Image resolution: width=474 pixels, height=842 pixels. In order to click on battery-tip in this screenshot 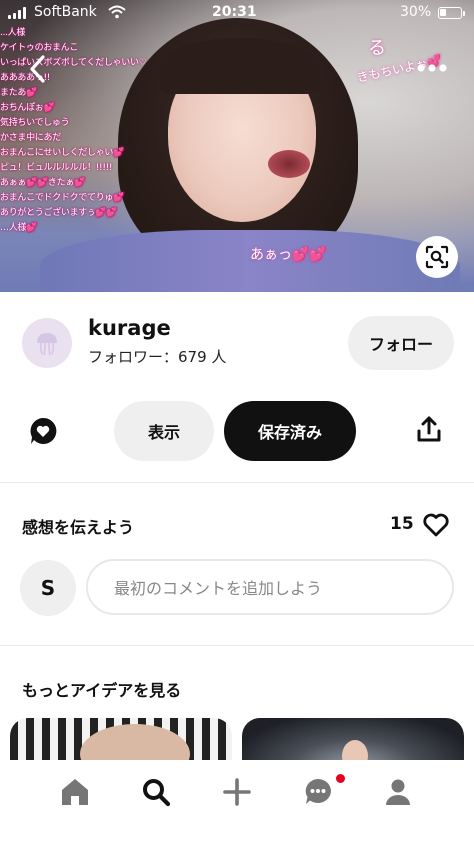, I will do `click(464, 13)`.